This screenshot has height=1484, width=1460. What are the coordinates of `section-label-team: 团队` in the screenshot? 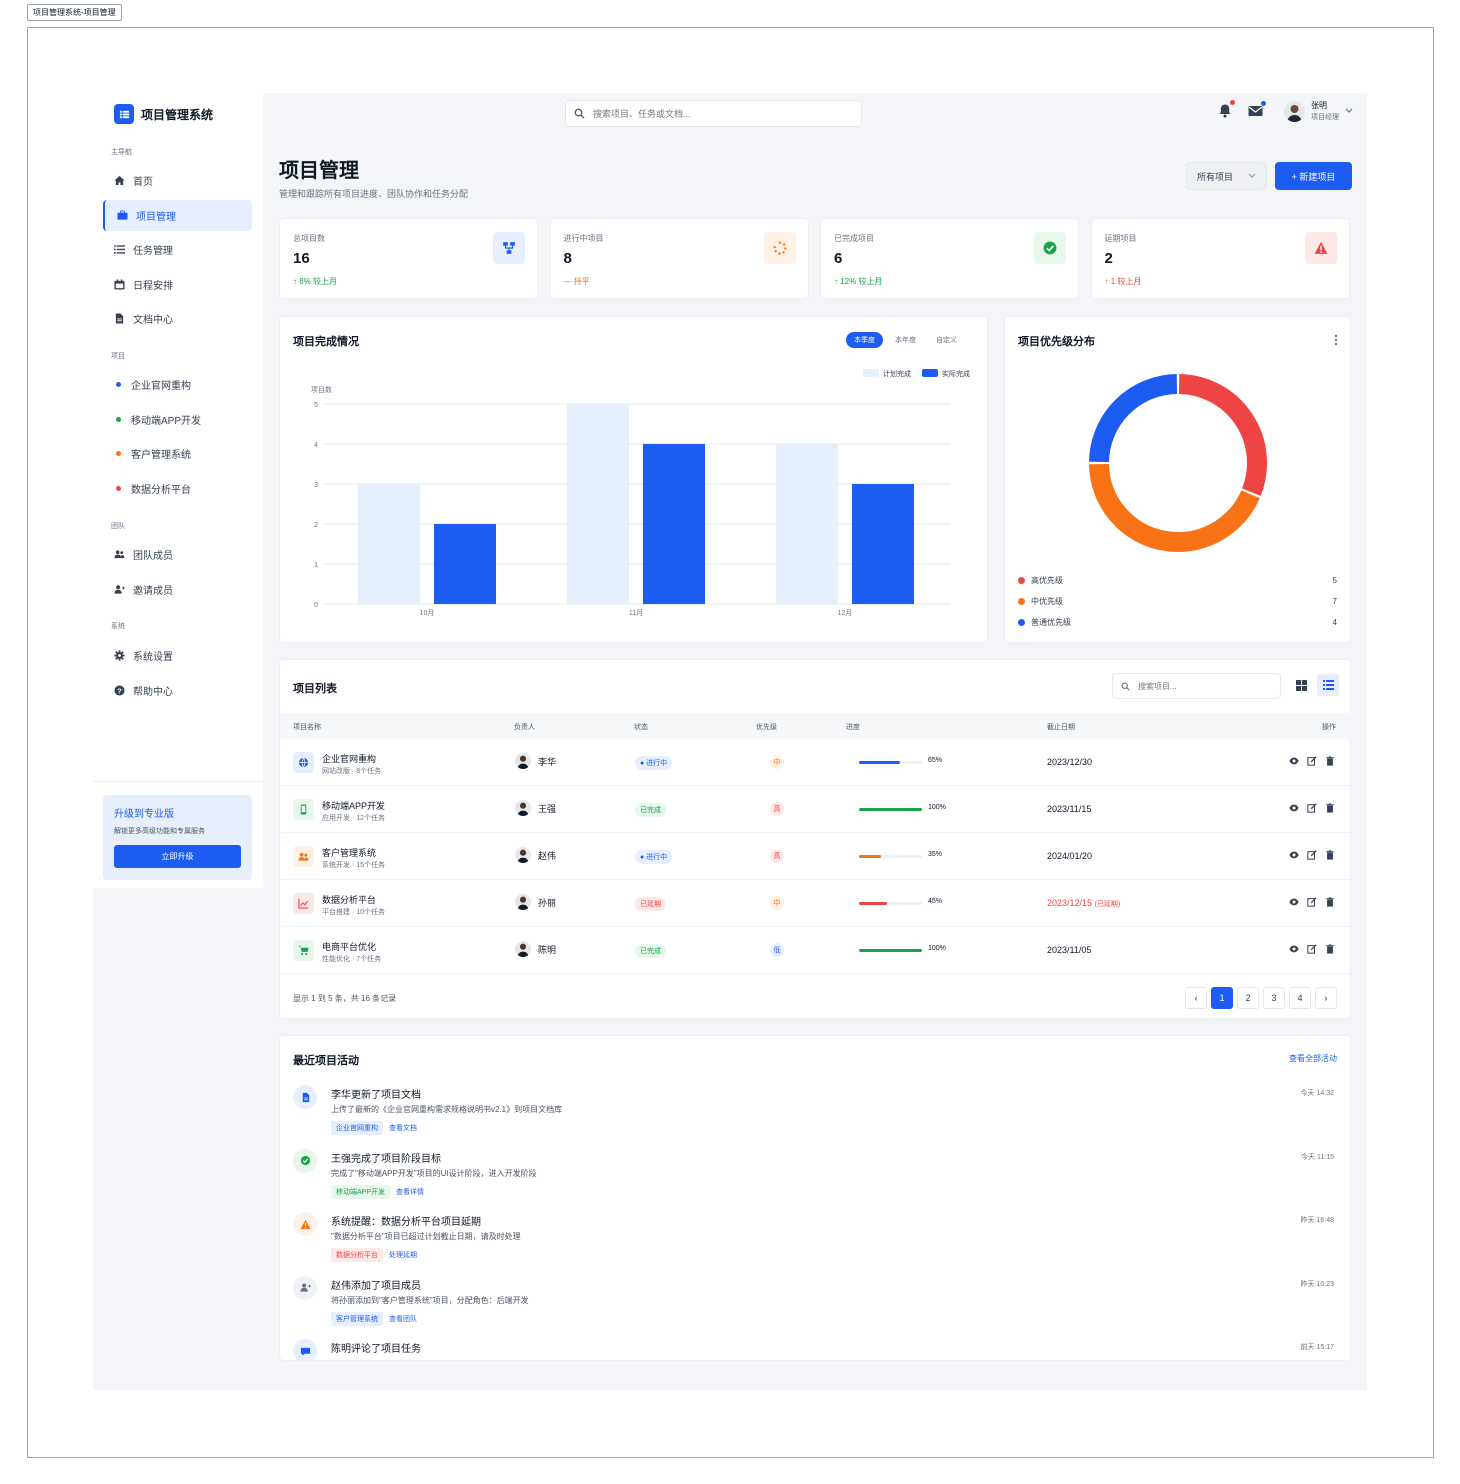 It's located at (118, 526).